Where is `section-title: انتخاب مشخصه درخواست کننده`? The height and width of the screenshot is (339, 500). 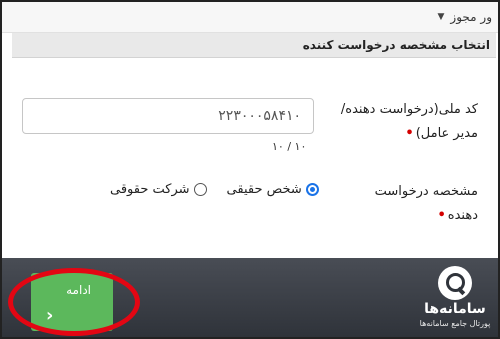 section-title: انتخاب مشخصه درخواست کننده is located at coordinates (396, 45).